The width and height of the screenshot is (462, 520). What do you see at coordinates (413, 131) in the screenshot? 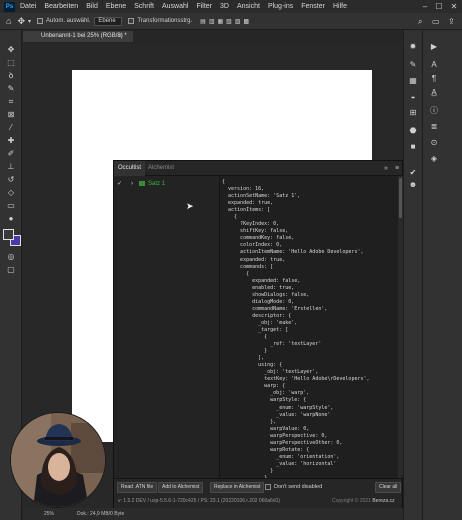
I see `plugin-icon: ⬣` at bounding box center [413, 131].